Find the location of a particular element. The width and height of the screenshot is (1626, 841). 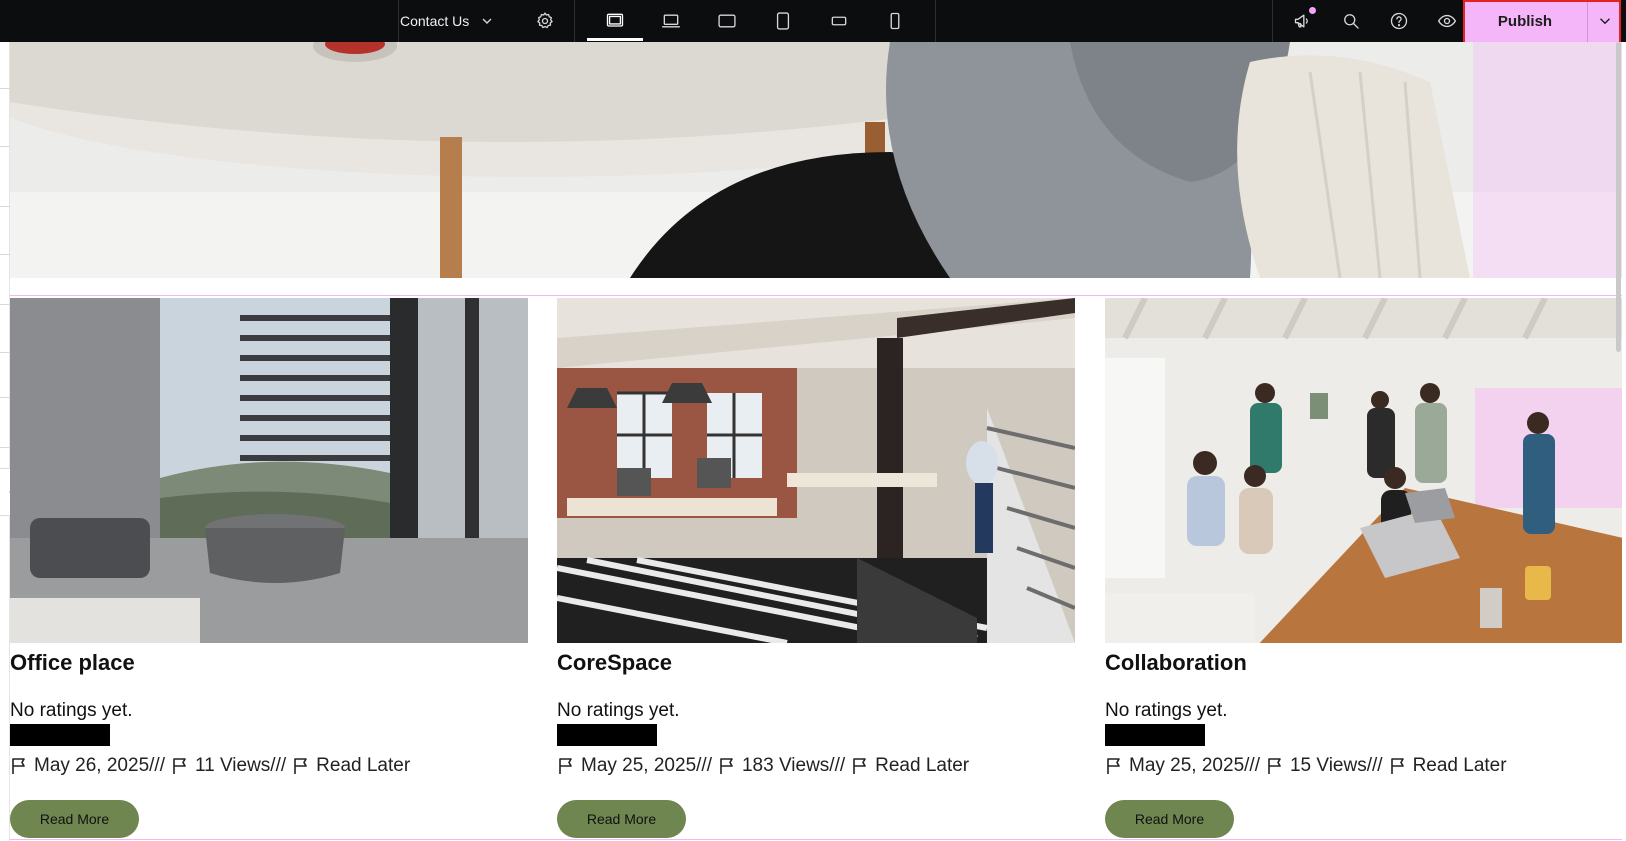

editor-top-bar: Contact Us Publish is located at coordinates (813, 21).